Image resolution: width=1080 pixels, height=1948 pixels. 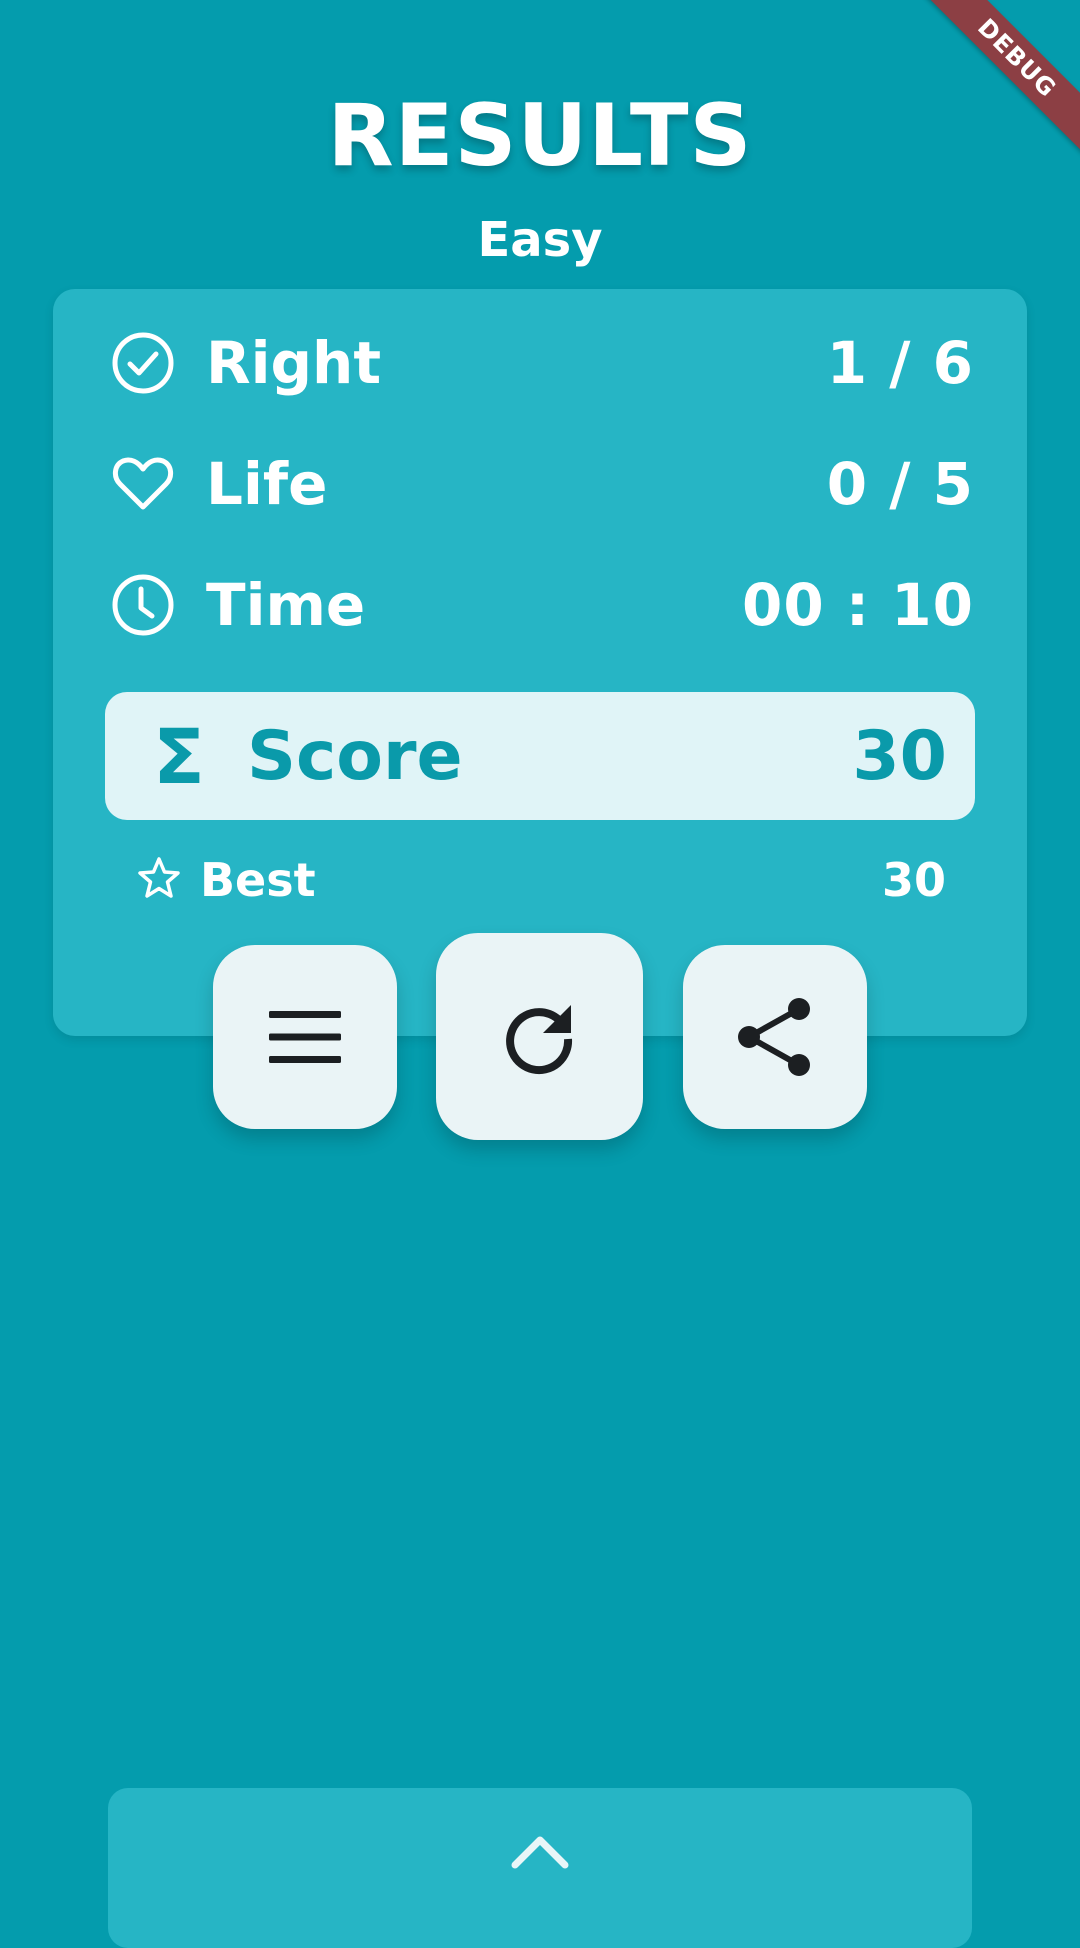 What do you see at coordinates (286, 605) in the screenshot?
I see `stat-label-time: Time` at bounding box center [286, 605].